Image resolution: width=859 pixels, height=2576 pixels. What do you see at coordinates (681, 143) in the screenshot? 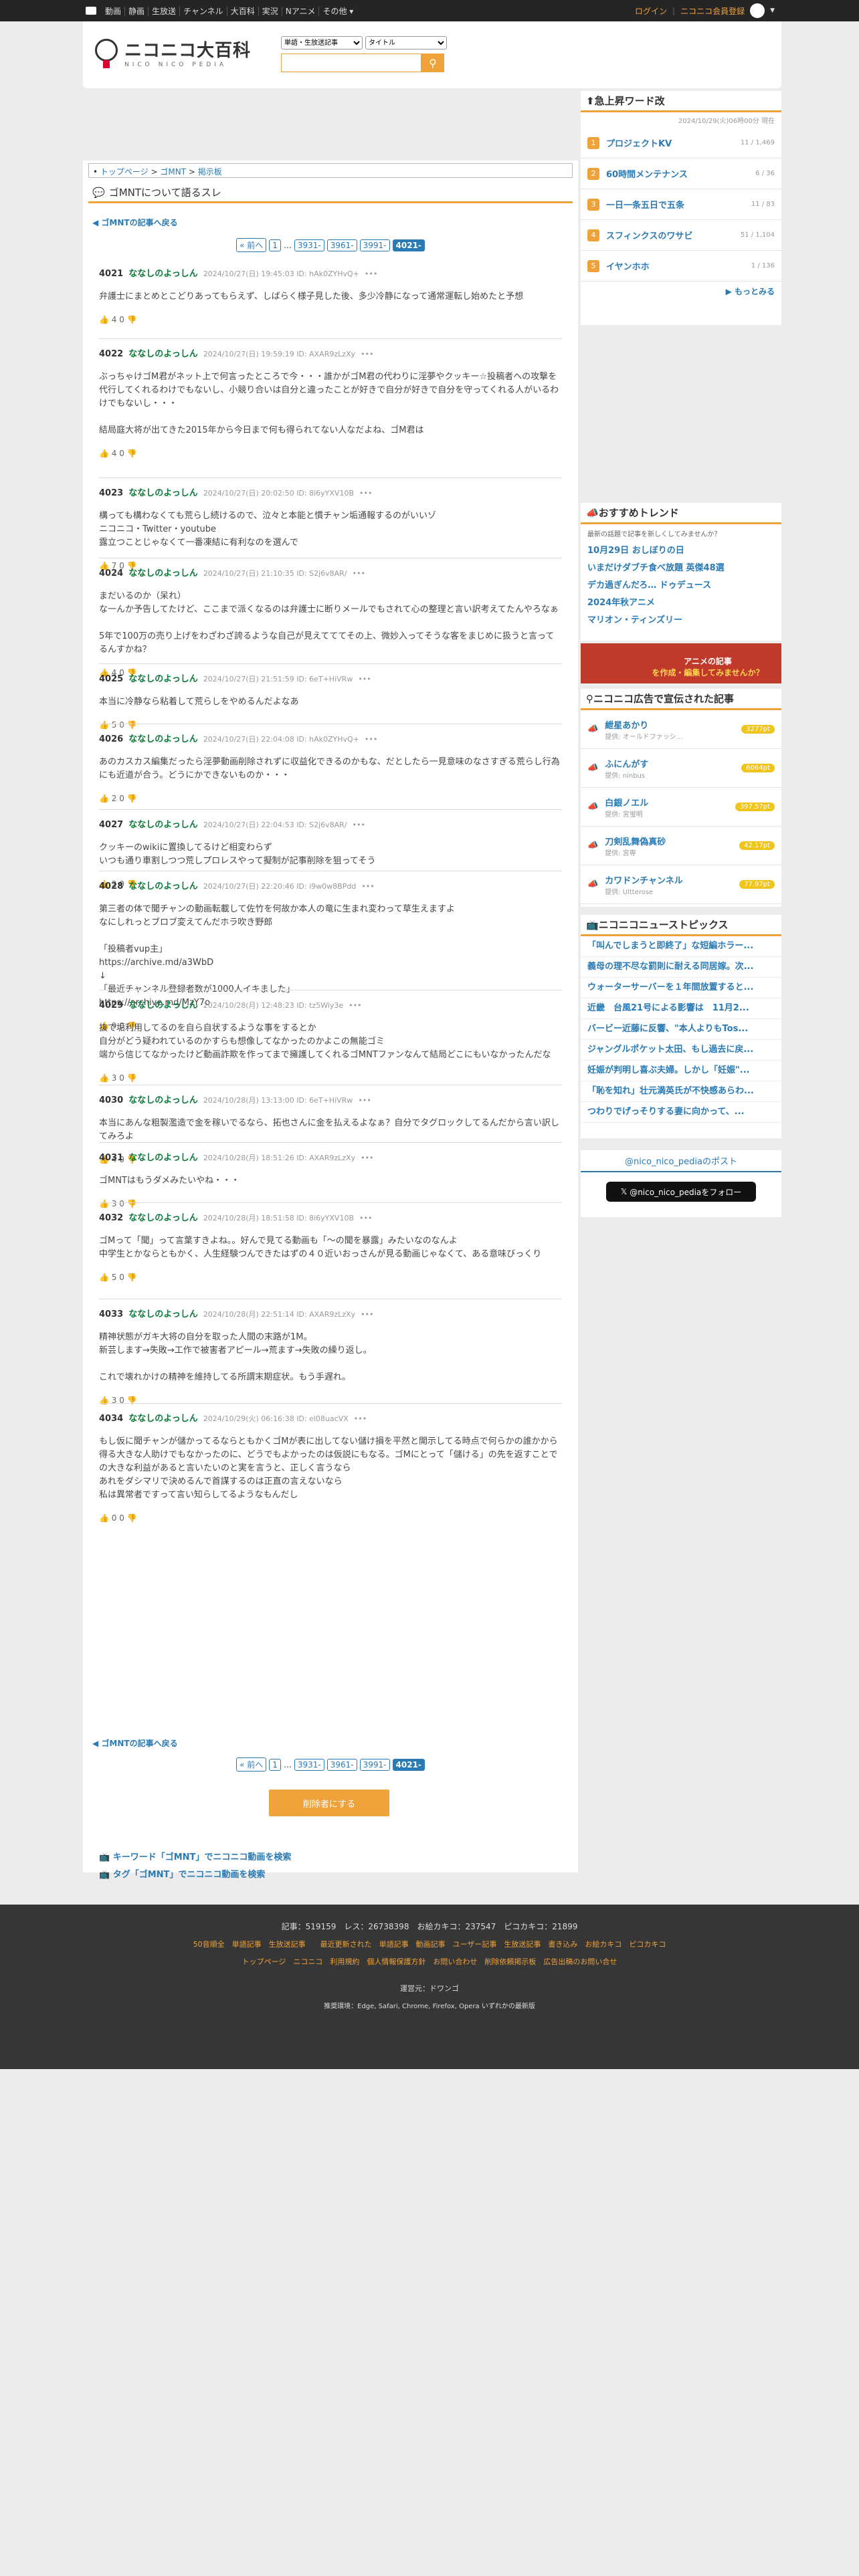
I see `ranking-item: 1 プロジェクトKV 11 / 1,469` at bounding box center [681, 143].